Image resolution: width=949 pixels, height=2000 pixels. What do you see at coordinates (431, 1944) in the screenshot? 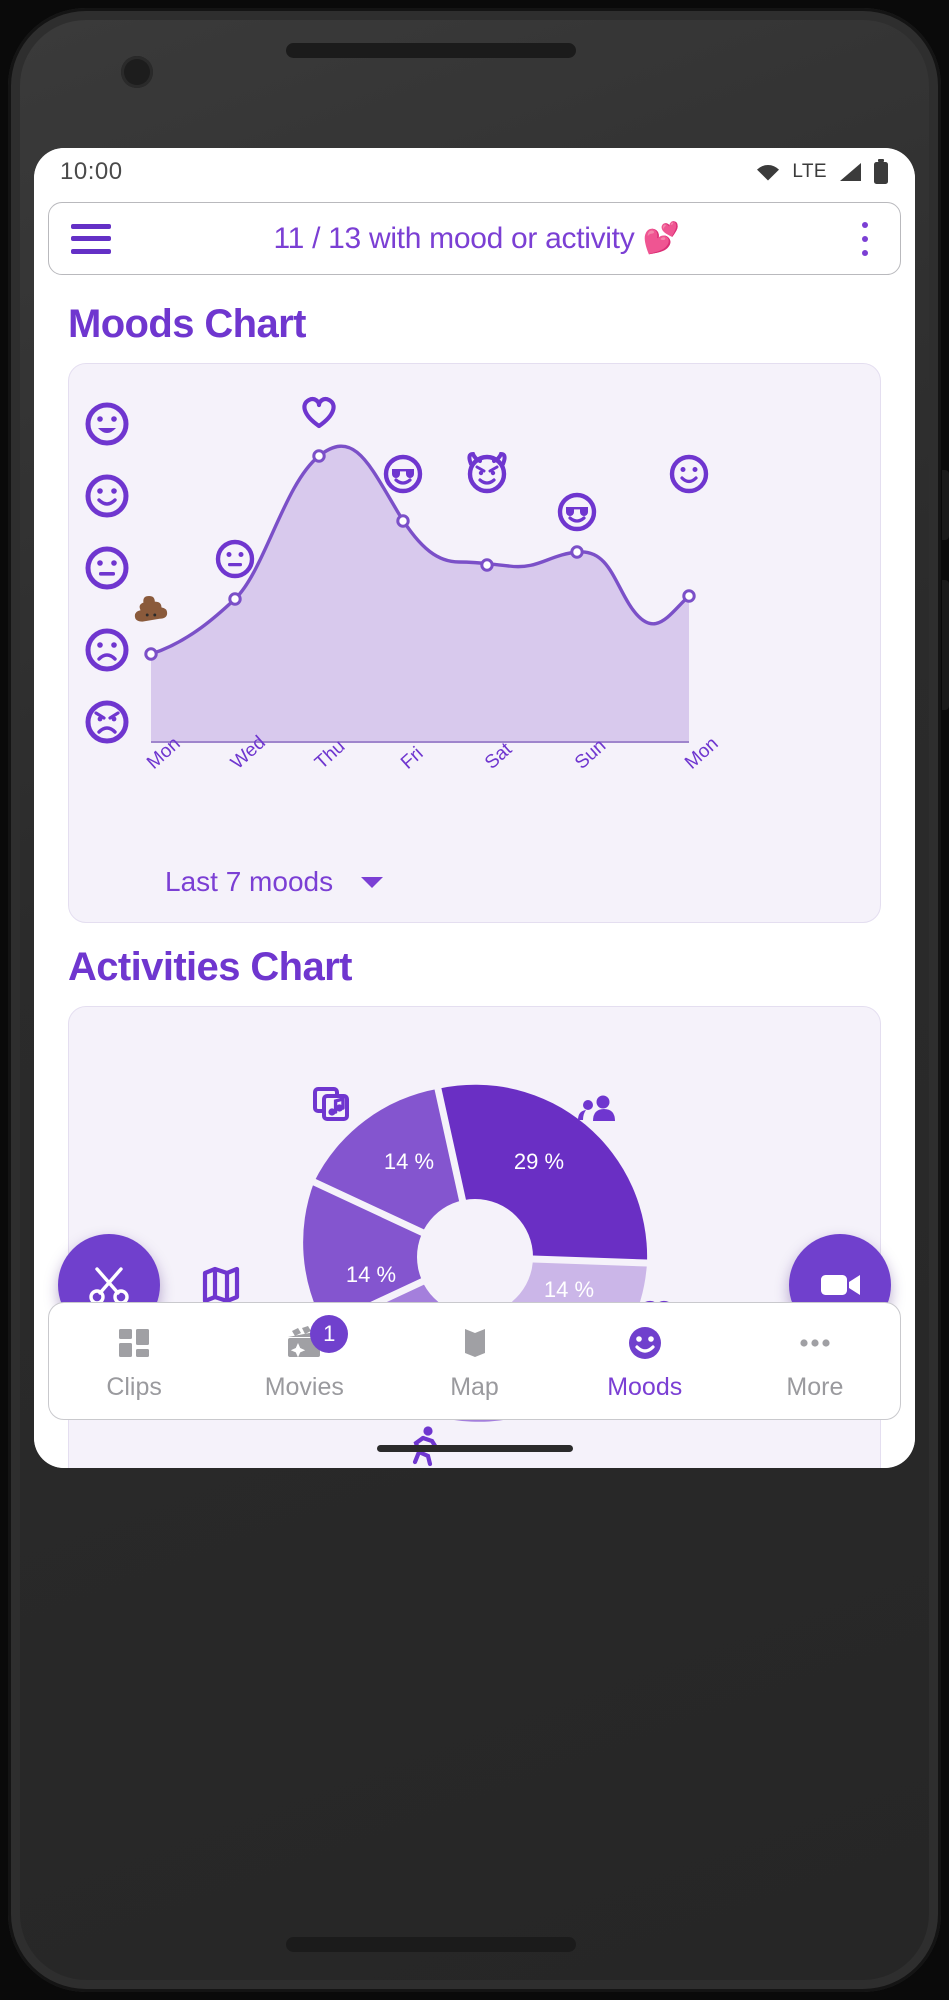
I see `bottom-speaker` at bounding box center [431, 1944].